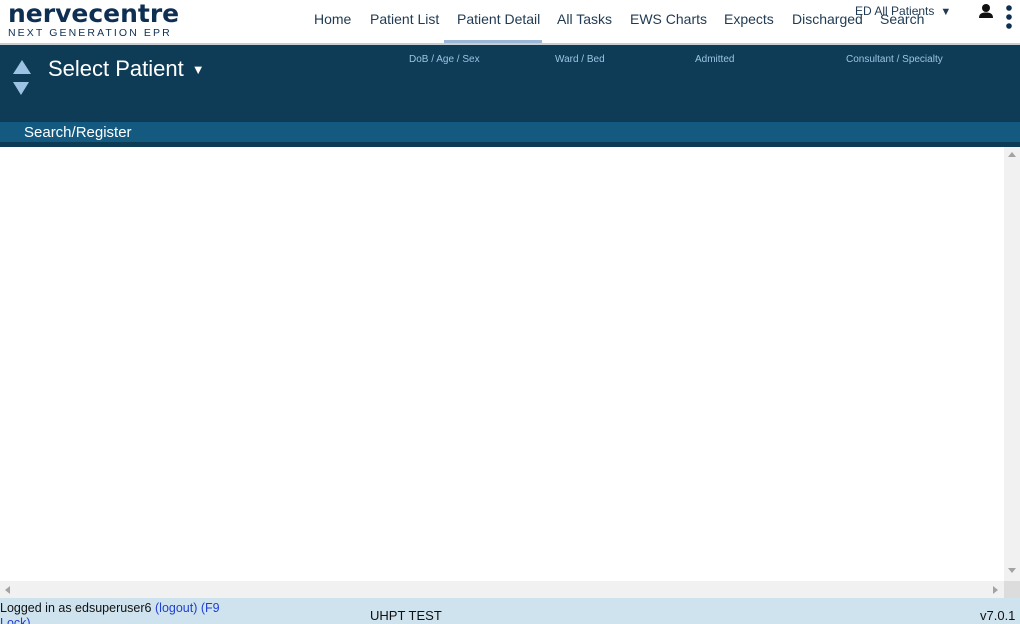 The height and width of the screenshot is (624, 1020). Describe the element at coordinates (715, 59) in the screenshot. I see `header-admitted: Admitted` at that location.